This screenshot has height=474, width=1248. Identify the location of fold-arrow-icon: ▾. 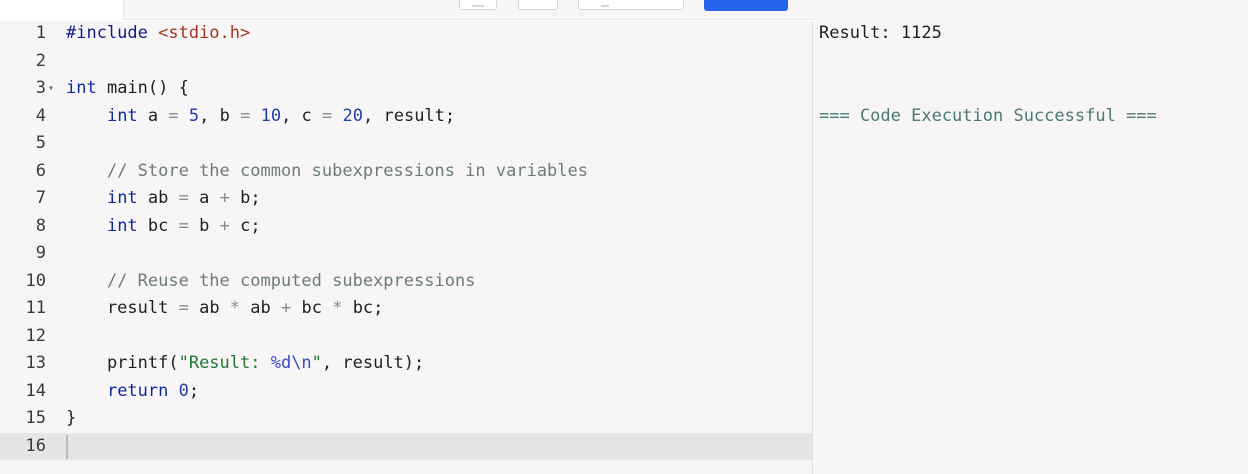
(51, 89).